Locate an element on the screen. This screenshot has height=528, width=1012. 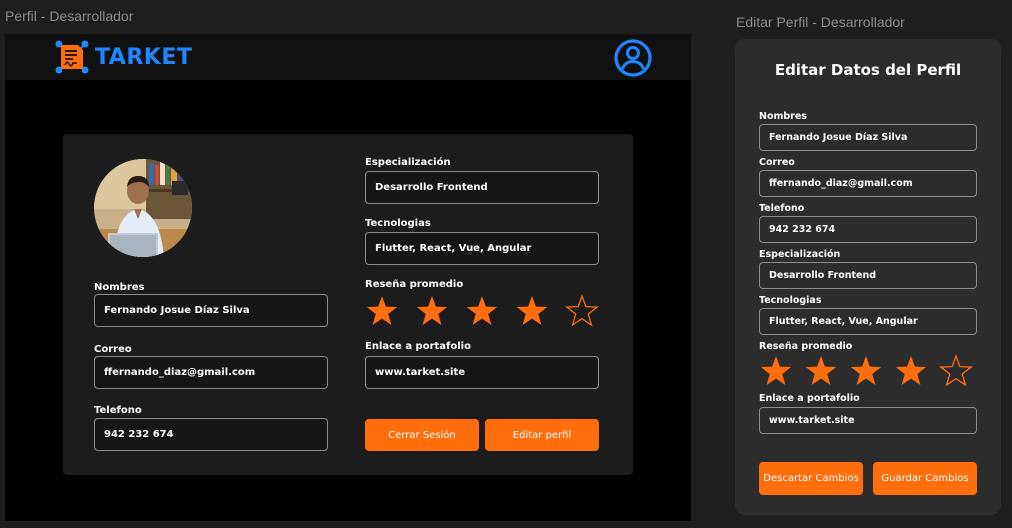
save-changes-button: Guardar Cambios is located at coordinates (925, 478).